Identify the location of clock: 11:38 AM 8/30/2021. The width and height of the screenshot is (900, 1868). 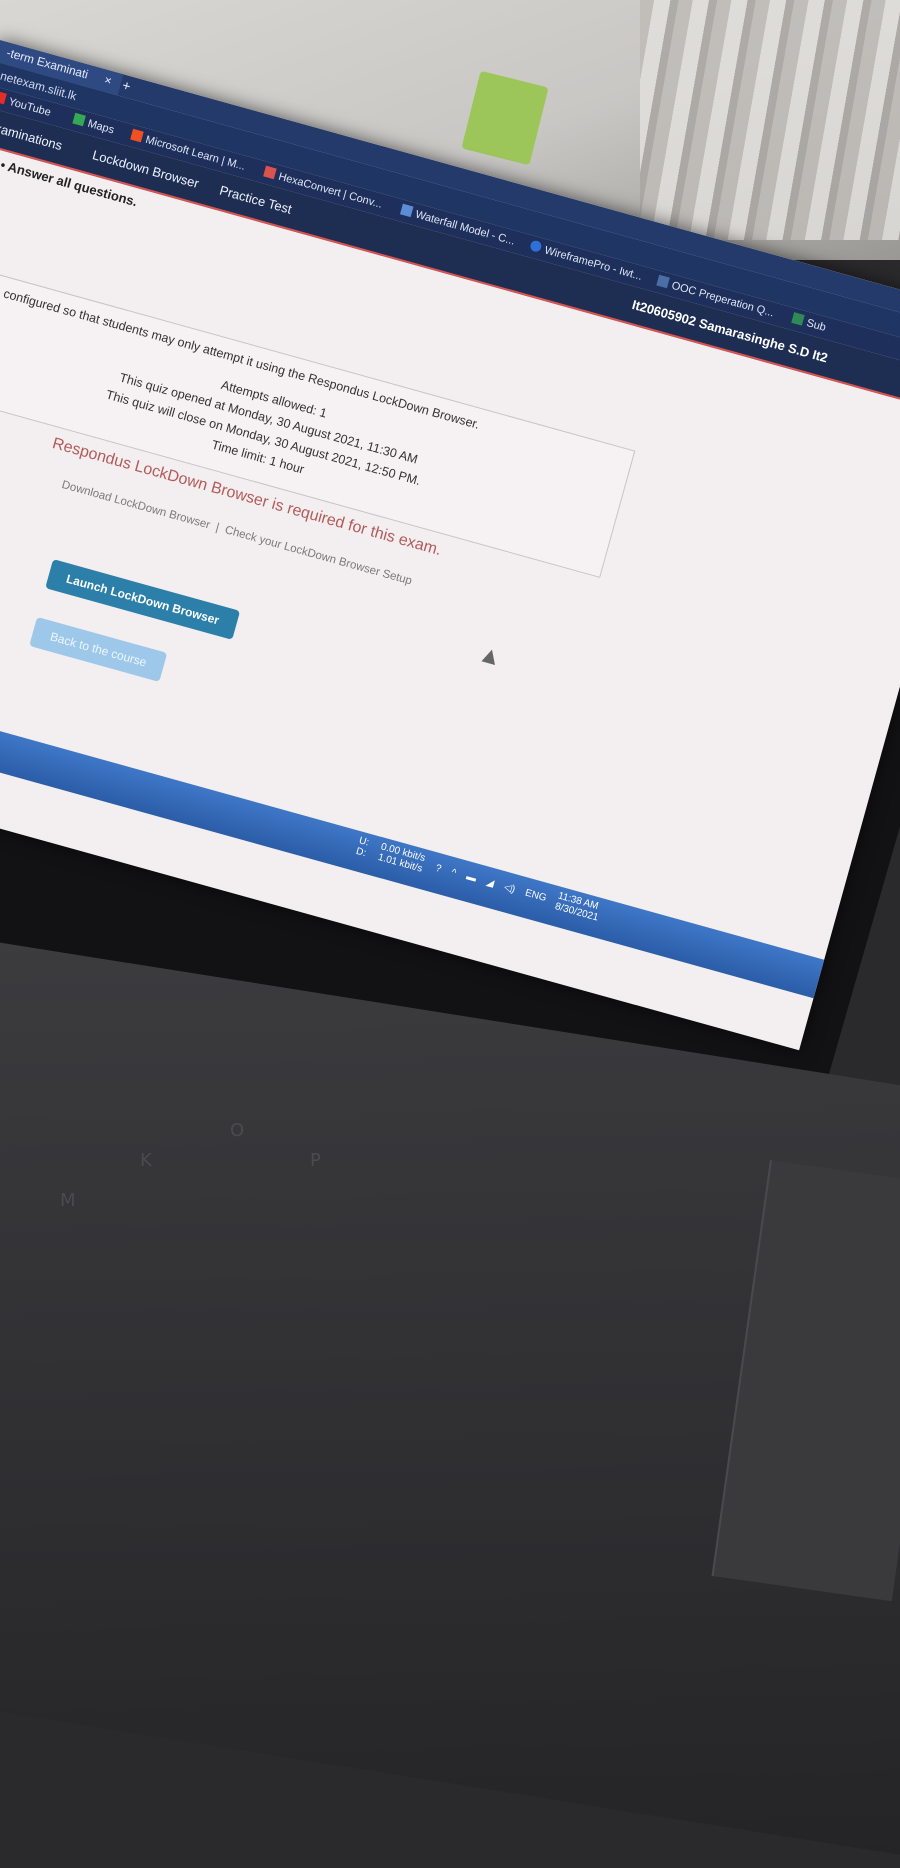
(578, 906).